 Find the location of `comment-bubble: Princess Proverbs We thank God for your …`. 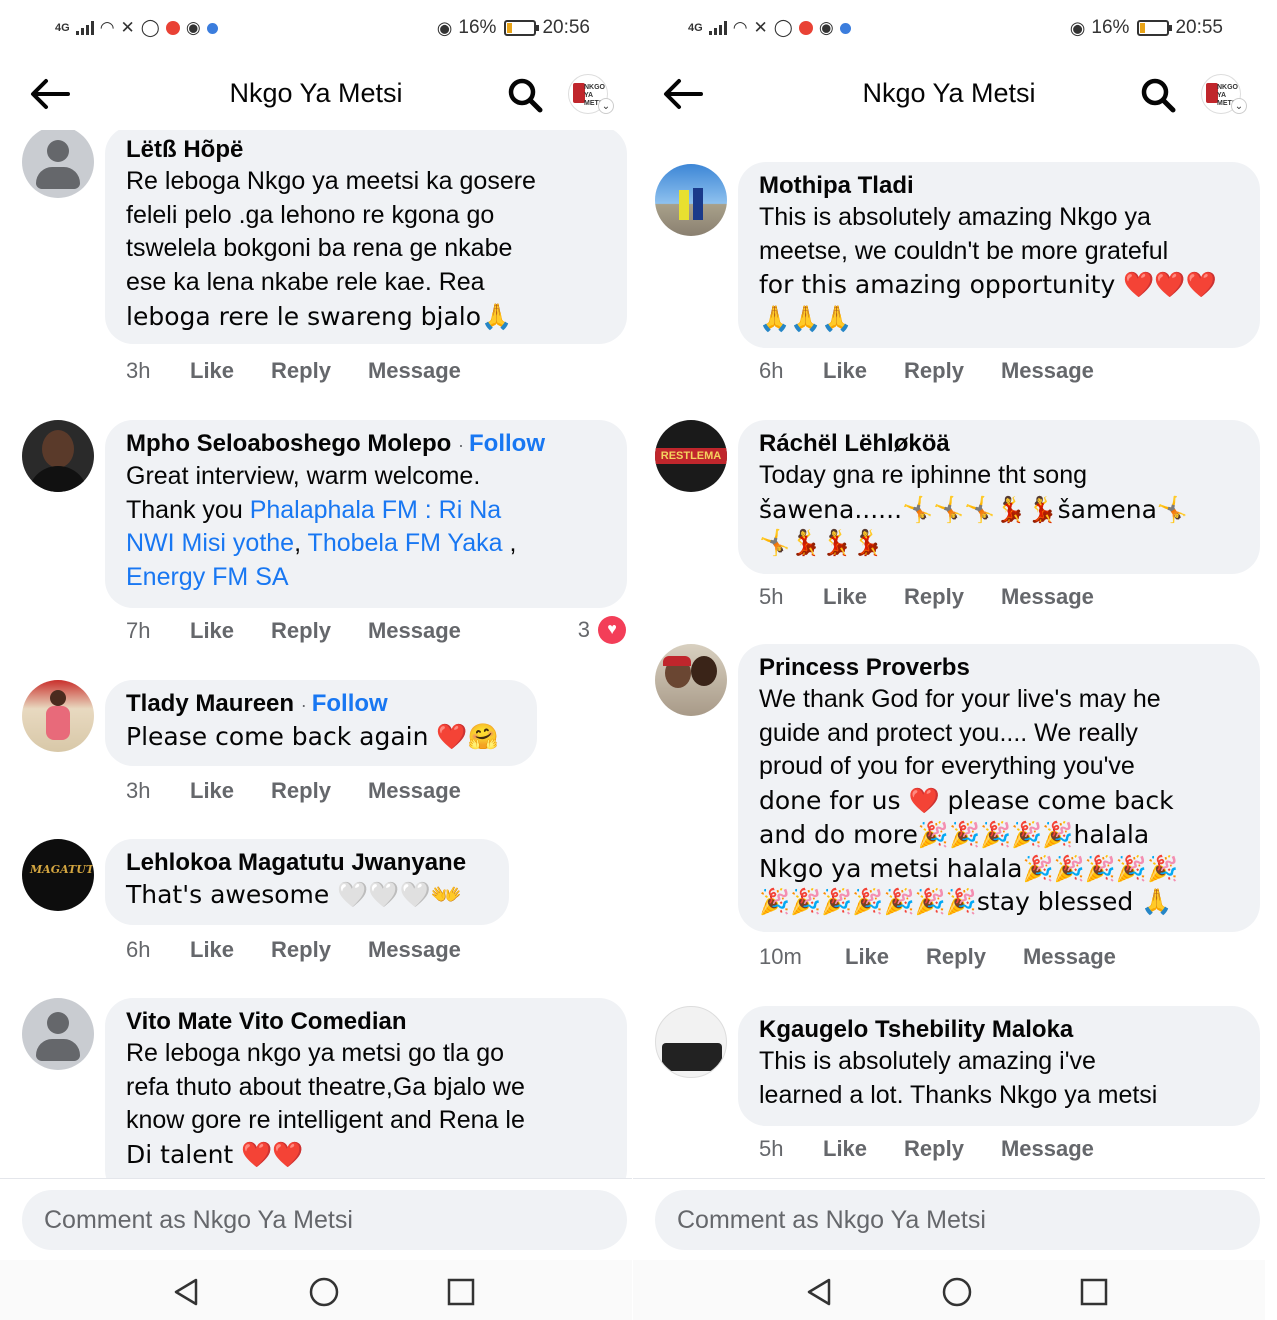

comment-bubble: Princess Proverbs We thank God for your … is located at coordinates (999, 788).